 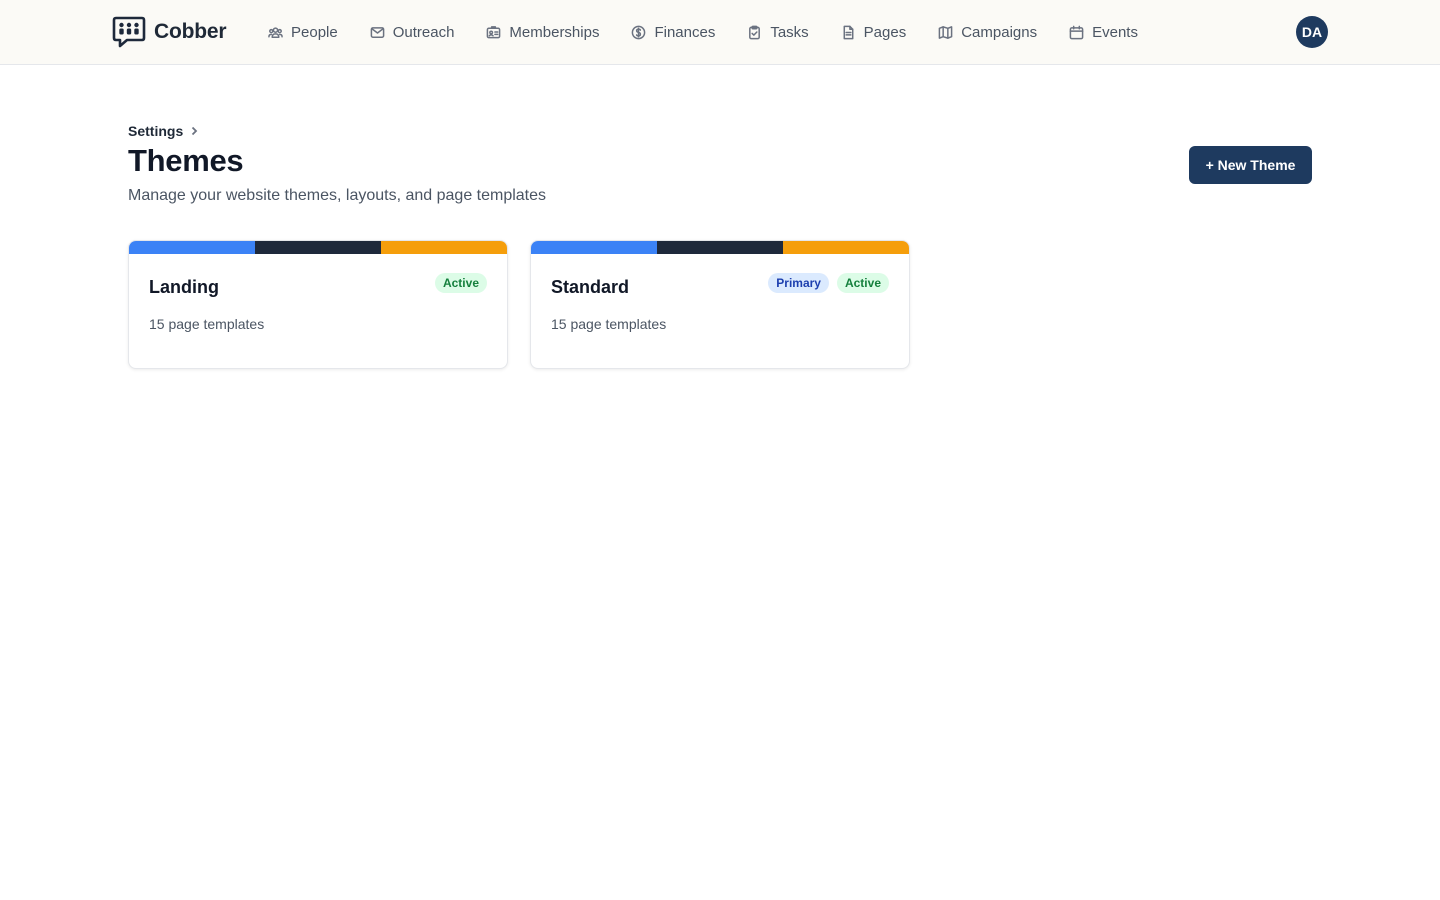 I want to click on status-badge-primary: Primary, so click(x=798, y=283).